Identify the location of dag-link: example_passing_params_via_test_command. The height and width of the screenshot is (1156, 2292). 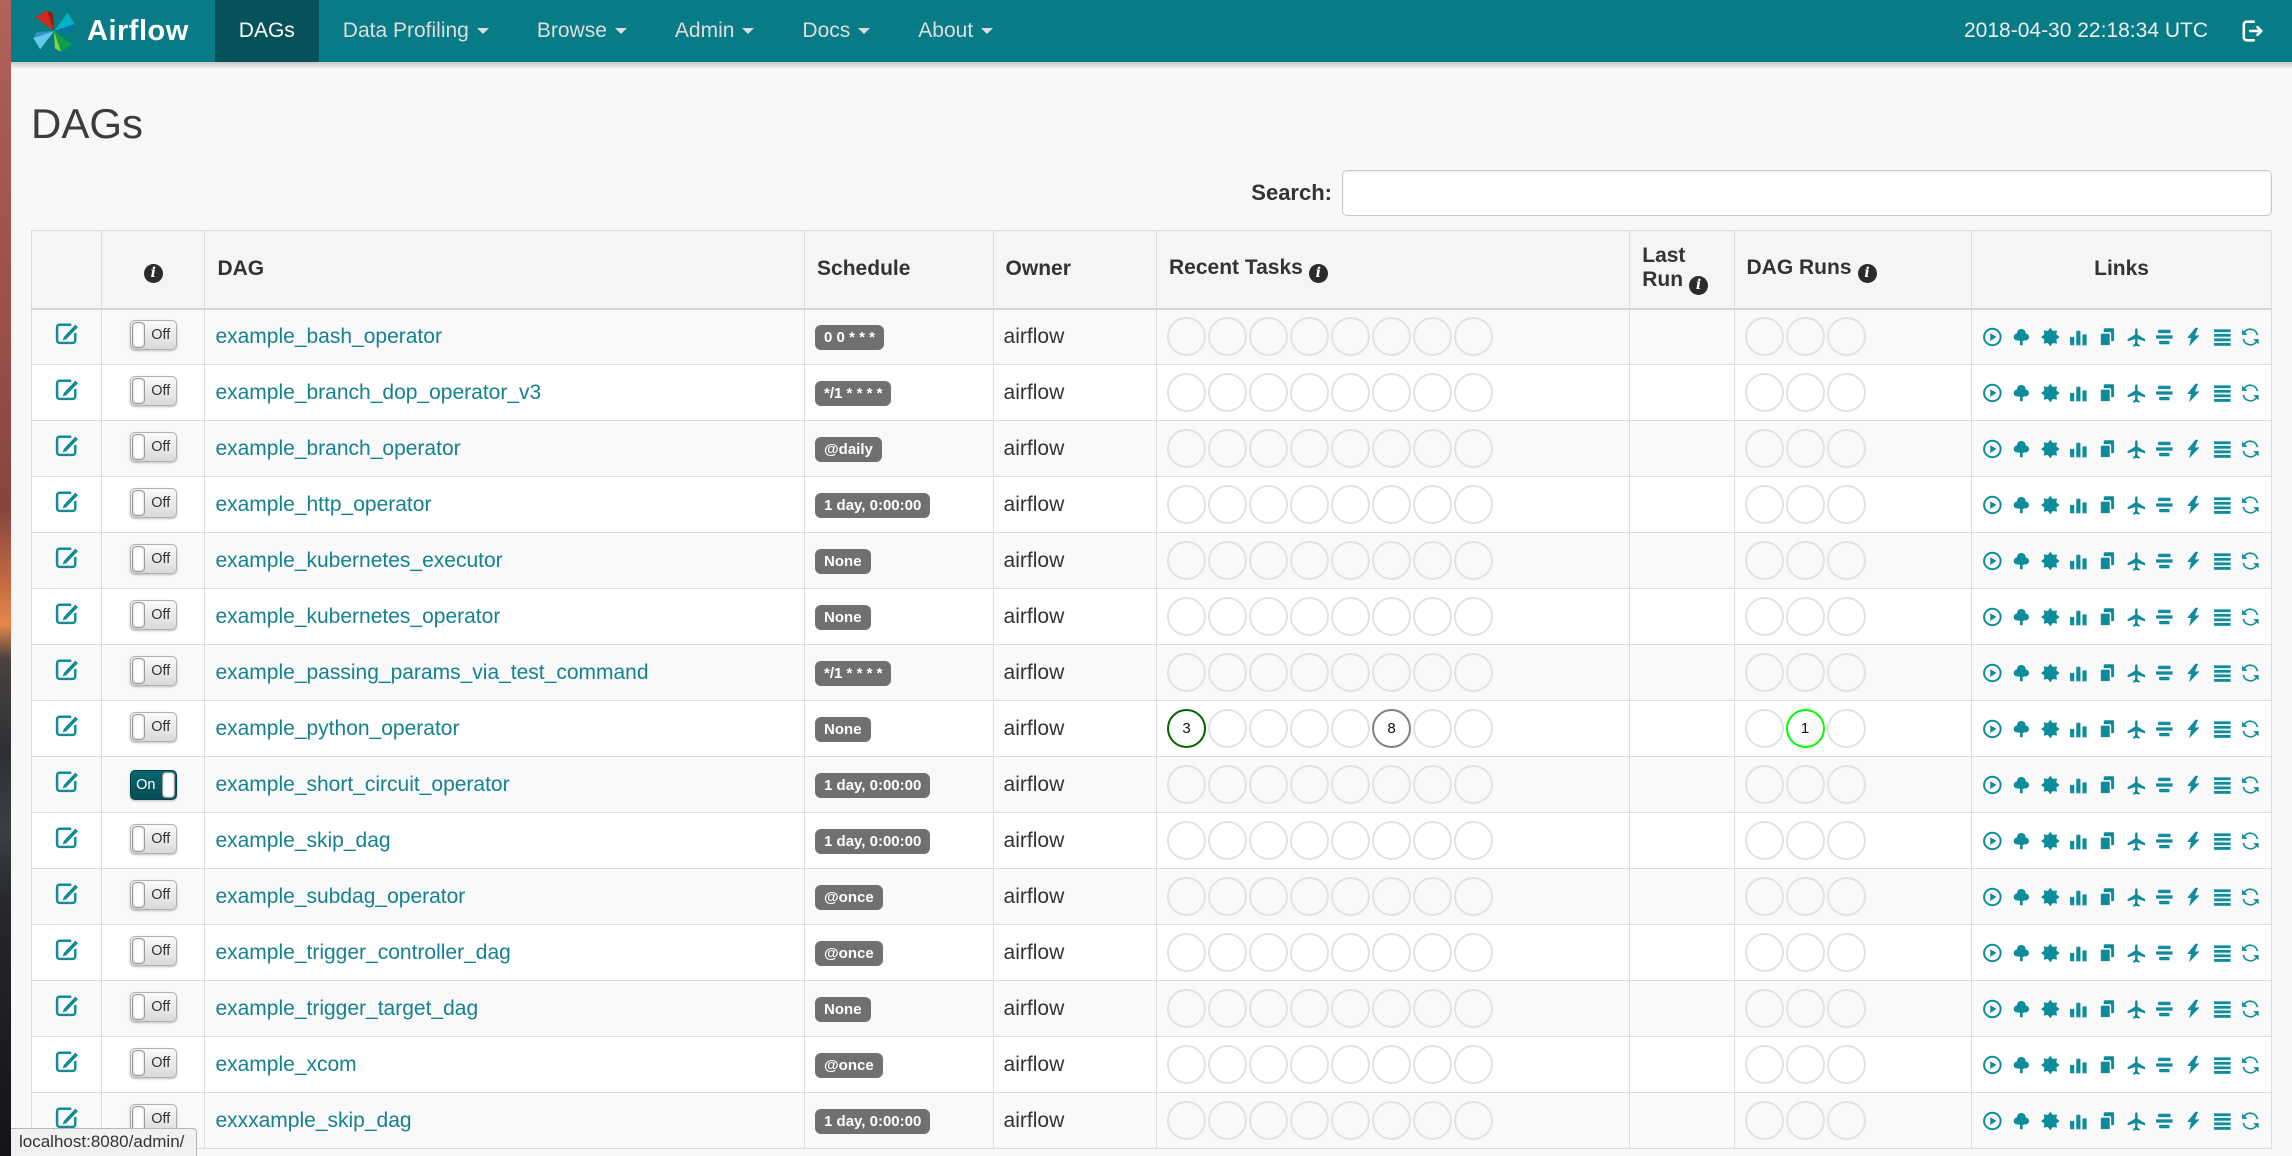
(431, 672).